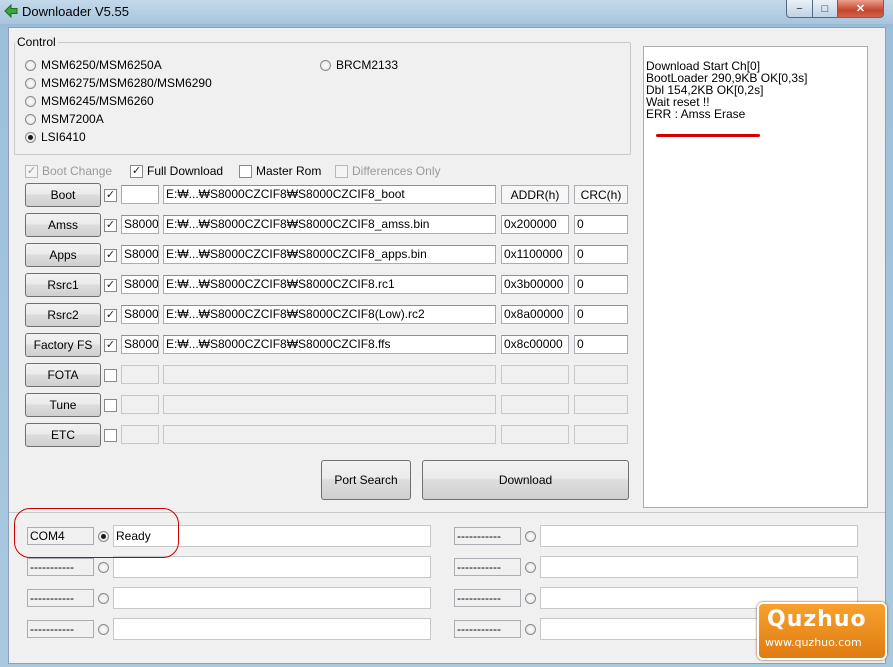  I want to click on image-button-factory-fs: Factory FS, so click(63, 345).